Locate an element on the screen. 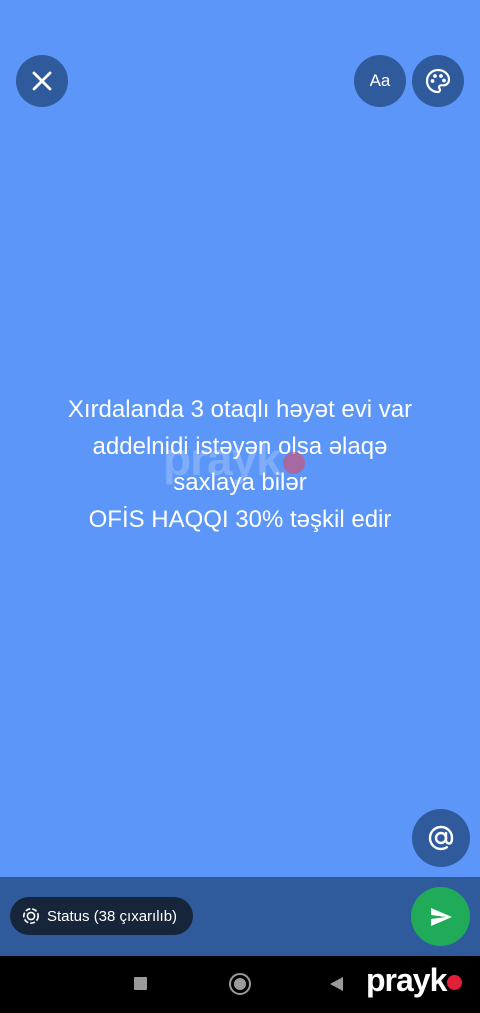  status-ring-icon is located at coordinates (31, 916).